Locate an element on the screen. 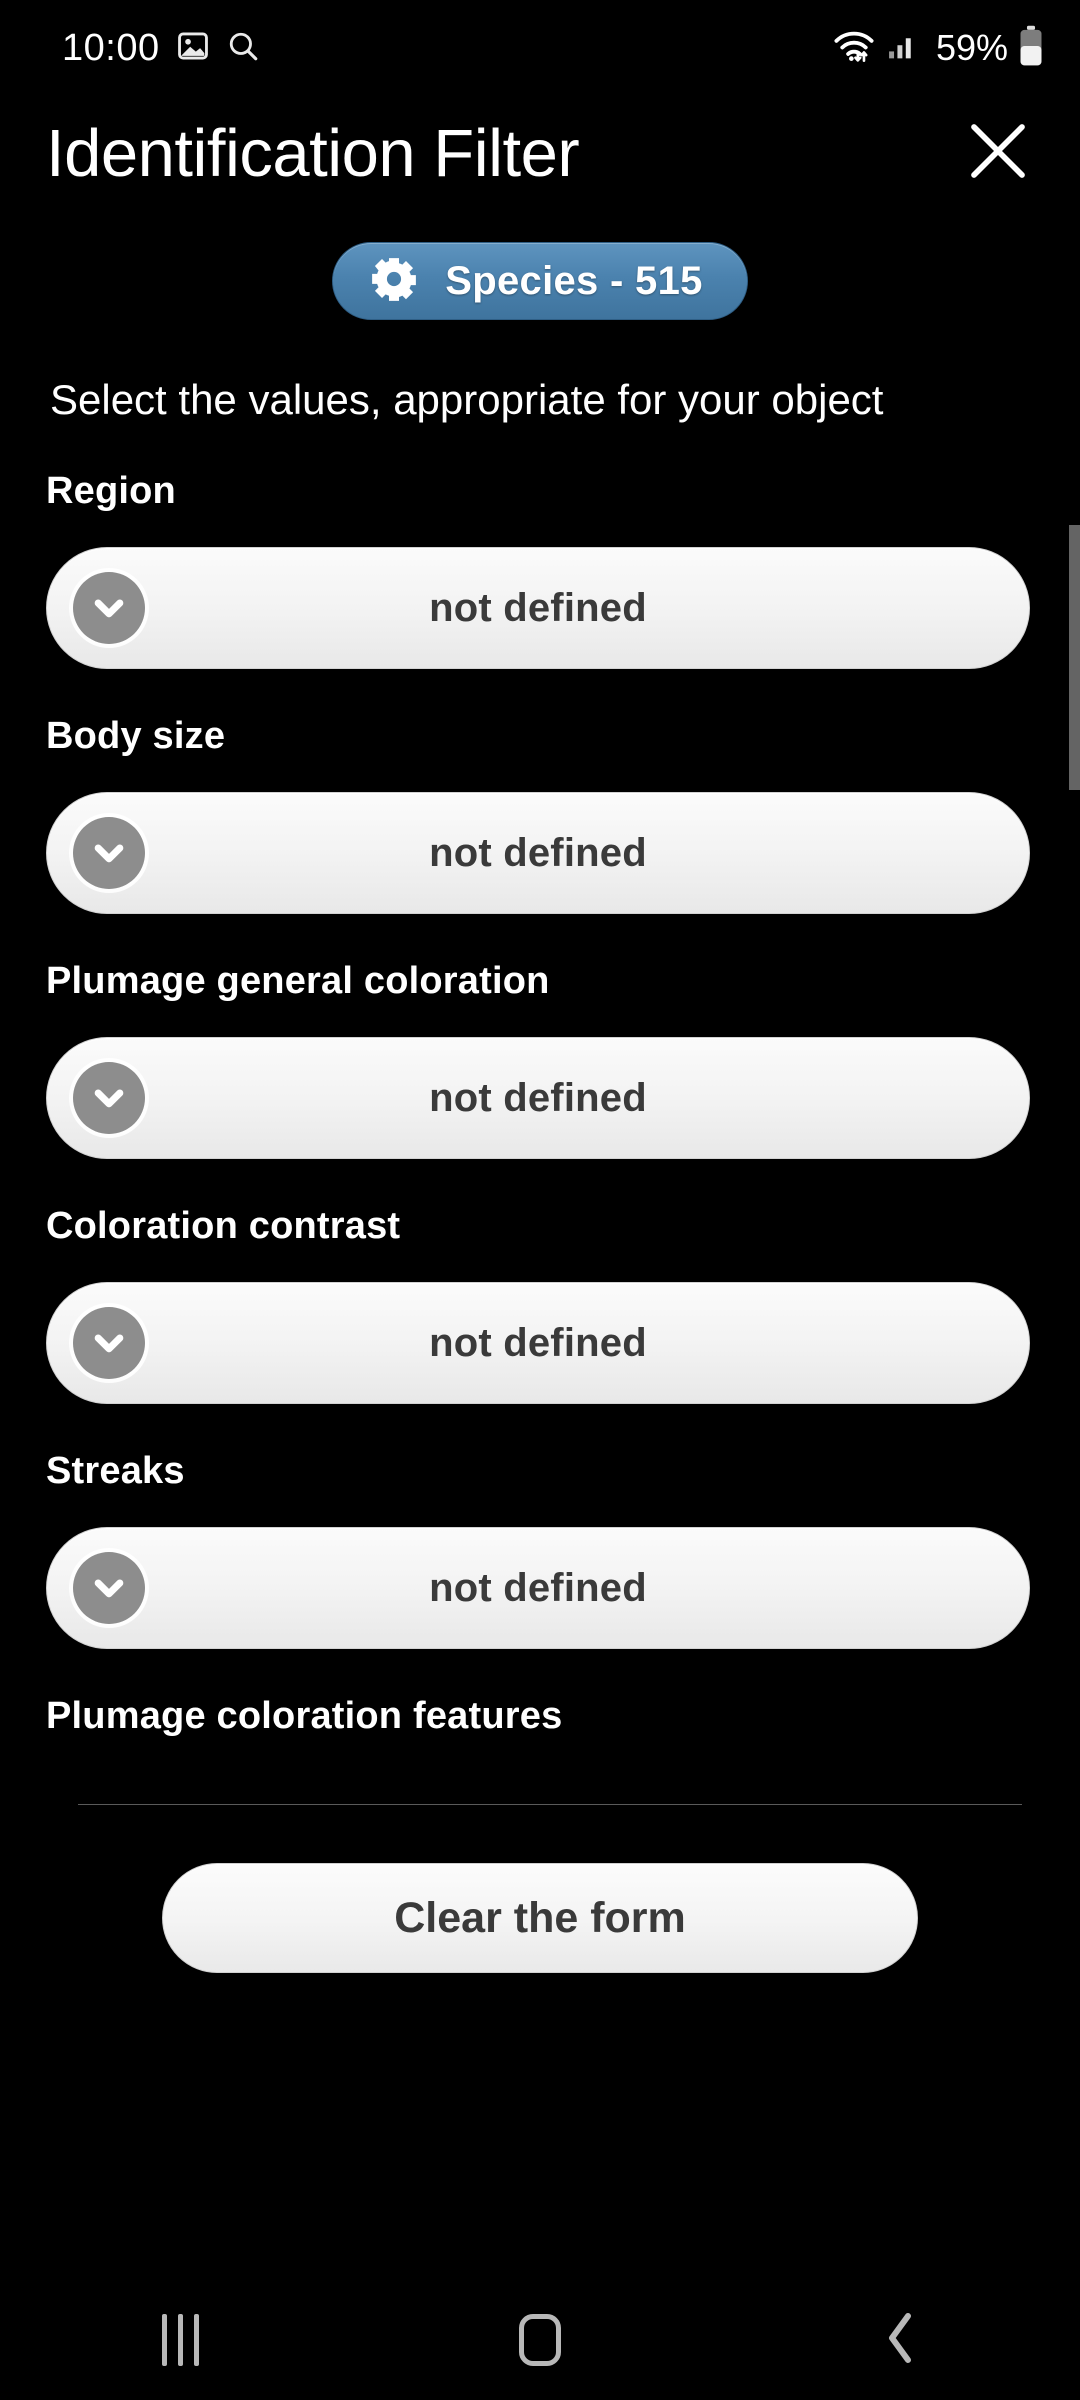 The height and width of the screenshot is (2400, 1080). app-header: Identification Filter is located at coordinates (540, 150).